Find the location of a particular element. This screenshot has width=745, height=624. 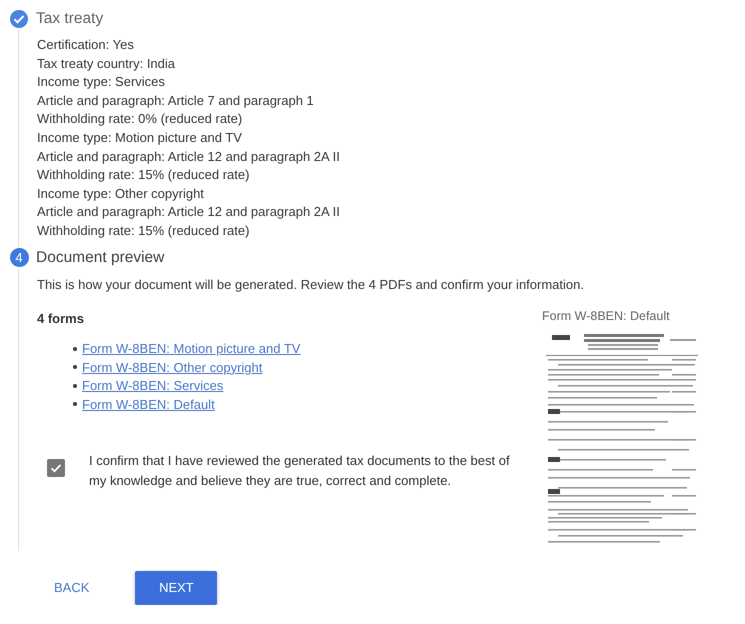

step-title: Document preview is located at coordinates (100, 257).